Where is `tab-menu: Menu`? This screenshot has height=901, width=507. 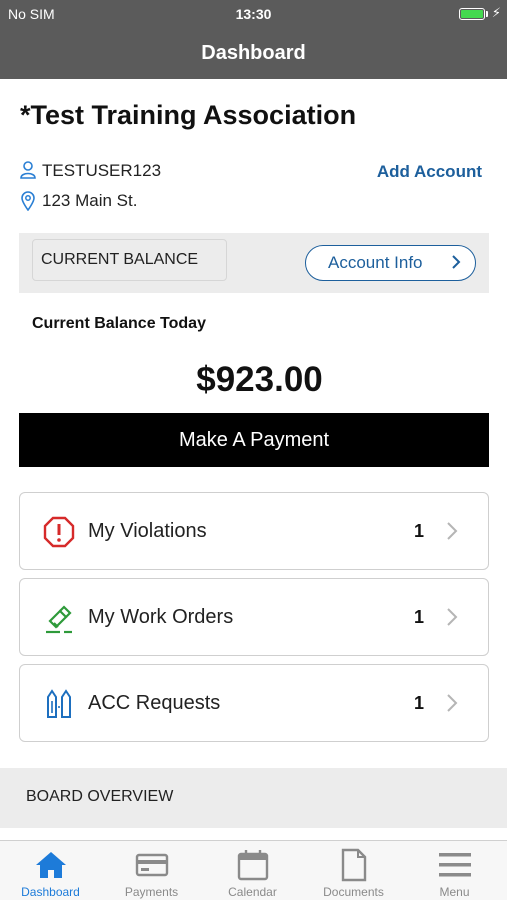
tab-menu: Menu is located at coordinates (454, 871).